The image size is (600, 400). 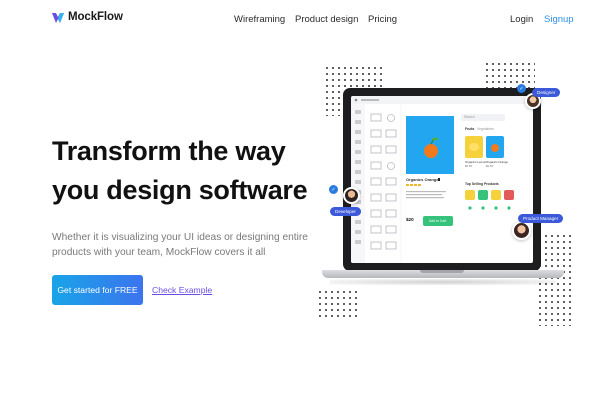 I want to click on check-example-link: Check Example, so click(x=182, y=290).